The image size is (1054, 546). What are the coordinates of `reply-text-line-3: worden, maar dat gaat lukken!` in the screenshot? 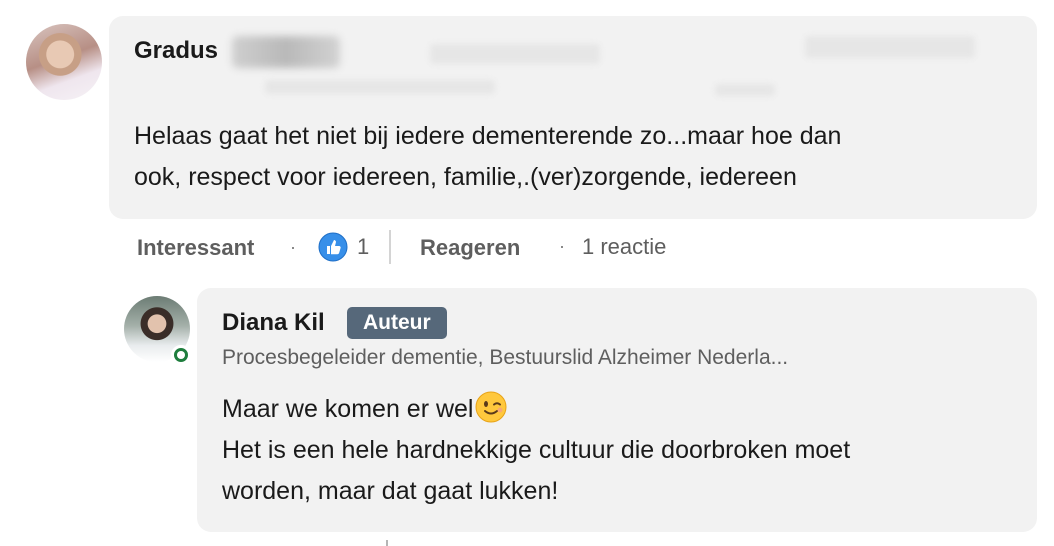 It's located at (390, 491).